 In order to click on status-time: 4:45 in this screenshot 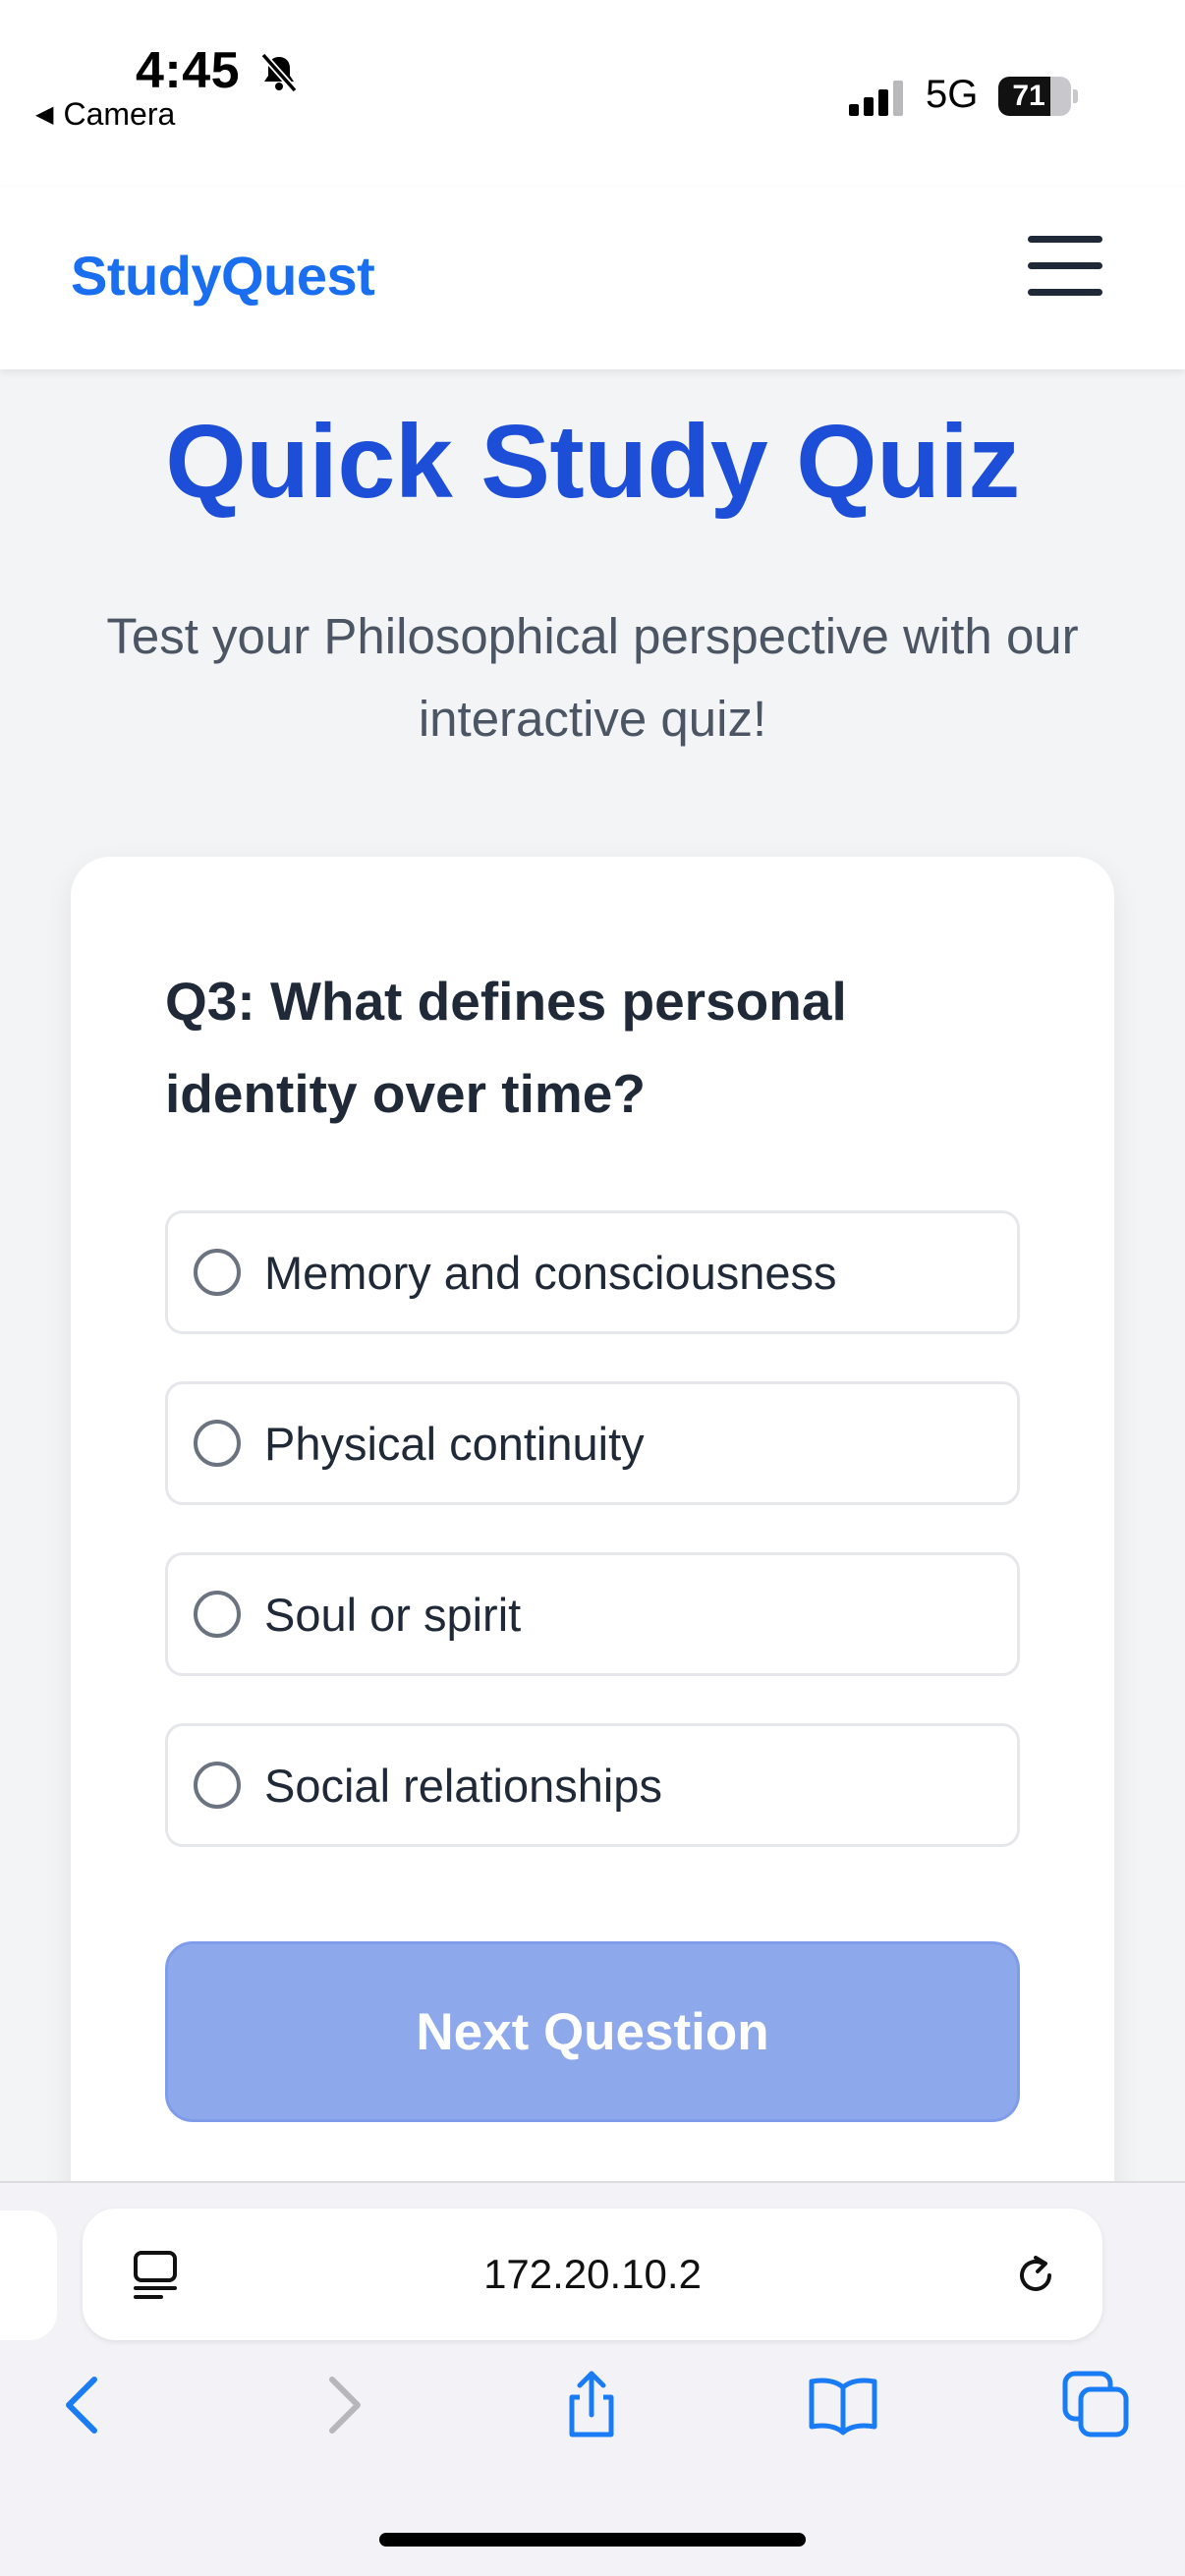, I will do `click(189, 70)`.